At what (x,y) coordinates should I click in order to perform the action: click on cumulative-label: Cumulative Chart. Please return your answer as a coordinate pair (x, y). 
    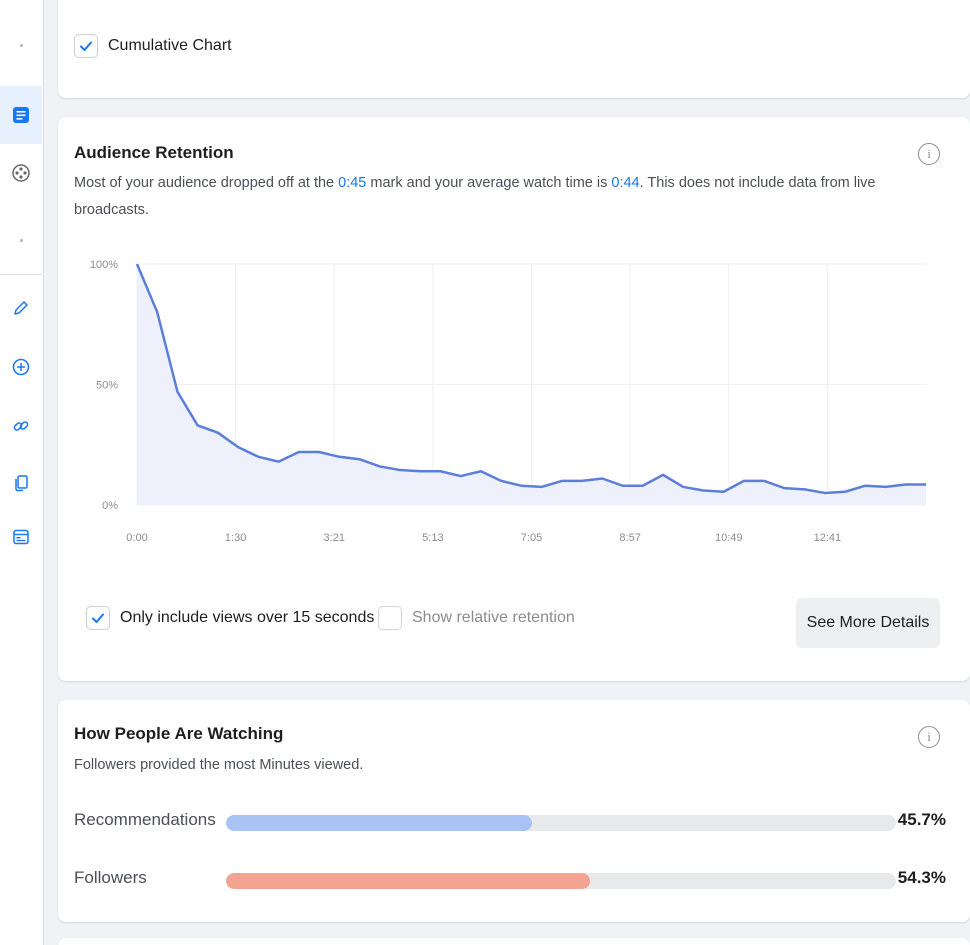
    Looking at the image, I should click on (170, 45).